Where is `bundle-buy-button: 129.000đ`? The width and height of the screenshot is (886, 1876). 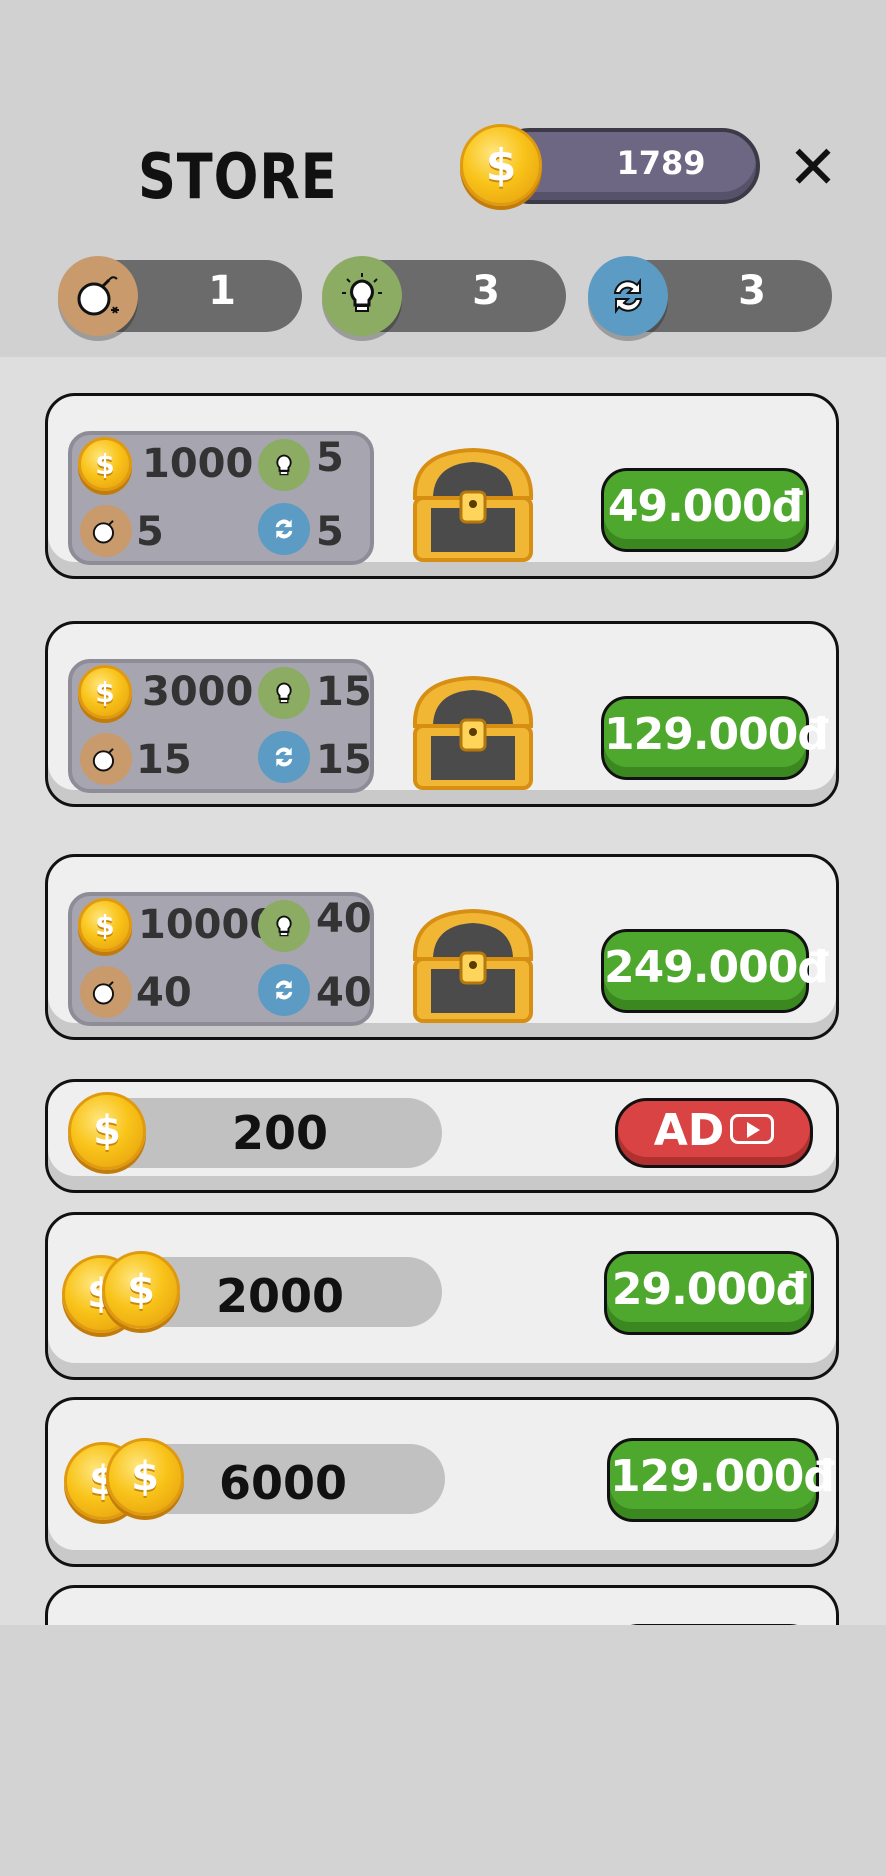
bundle-buy-button: 129.000đ is located at coordinates (715, 738).